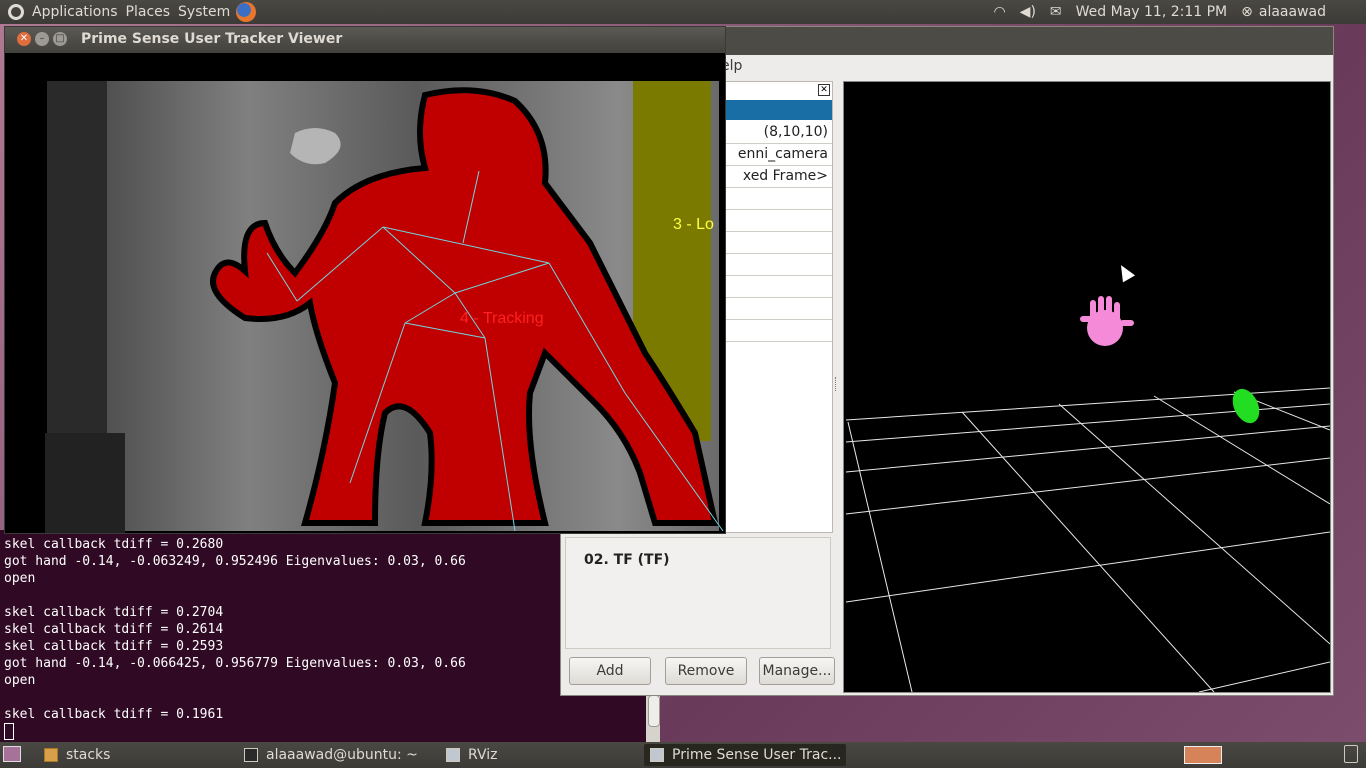  I want to click on tracking-label: 4 - Tracking, so click(502, 318).